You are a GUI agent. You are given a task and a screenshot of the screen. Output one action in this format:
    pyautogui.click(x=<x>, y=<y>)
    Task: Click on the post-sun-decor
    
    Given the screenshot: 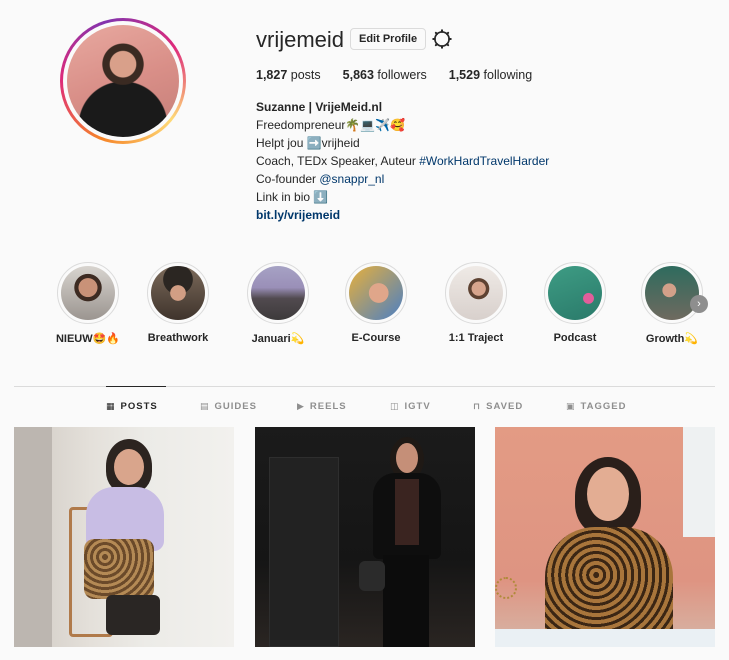 What is the action you would take?
    pyautogui.click(x=506, y=588)
    